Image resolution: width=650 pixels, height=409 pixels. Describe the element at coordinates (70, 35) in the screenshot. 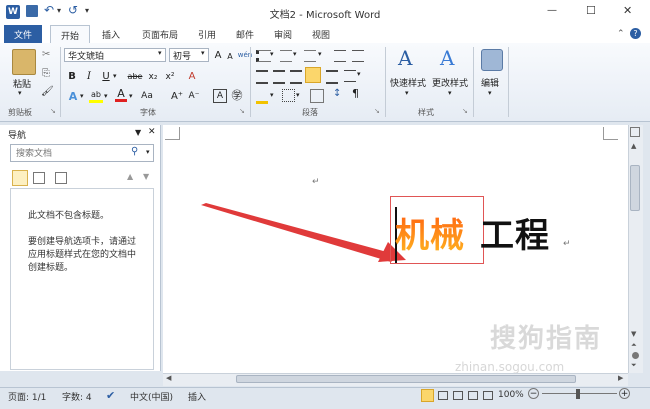

I see `tab-home: 开始` at that location.